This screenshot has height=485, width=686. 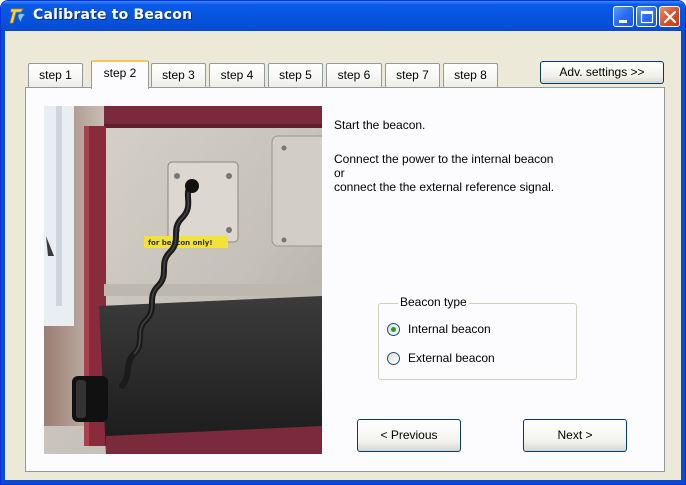 I want to click on next-button: Next >, so click(x=575, y=435).